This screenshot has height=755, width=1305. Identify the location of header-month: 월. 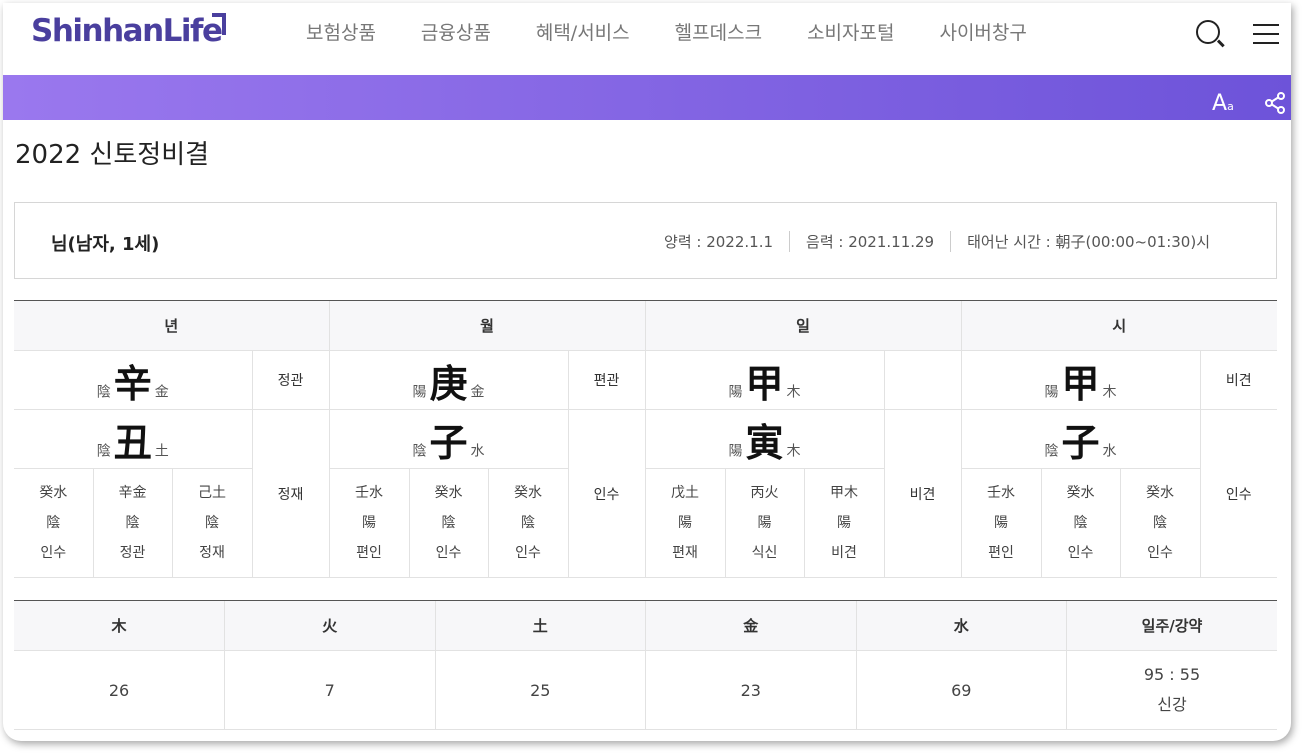
(486, 325).